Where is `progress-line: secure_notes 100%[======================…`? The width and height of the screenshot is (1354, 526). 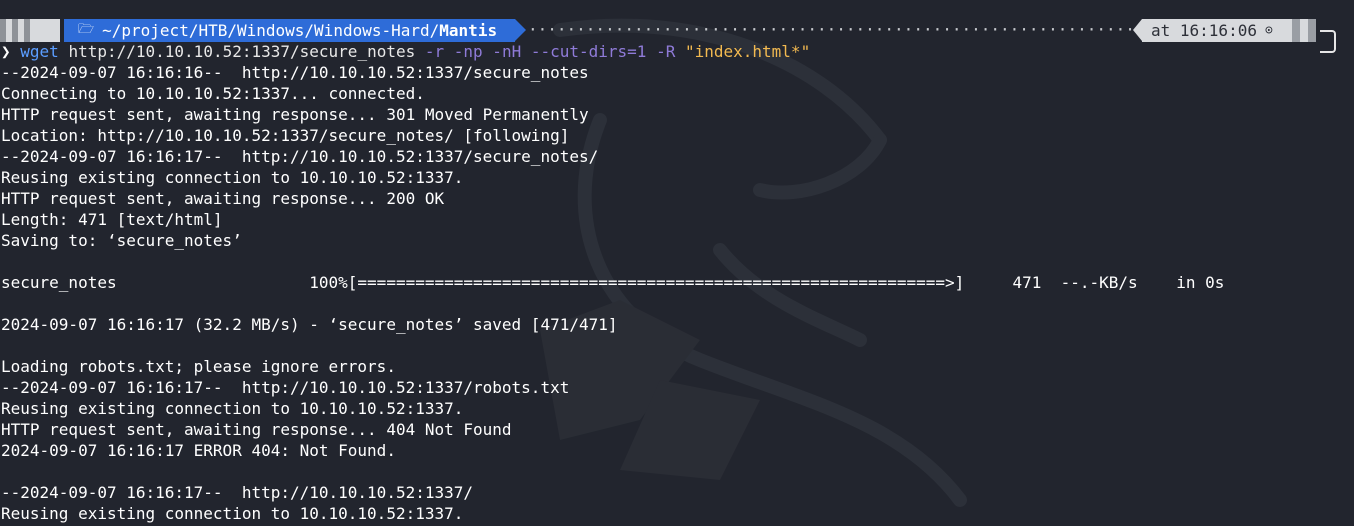
progress-line: secure_notes 100%[======================… is located at coordinates (613, 282).